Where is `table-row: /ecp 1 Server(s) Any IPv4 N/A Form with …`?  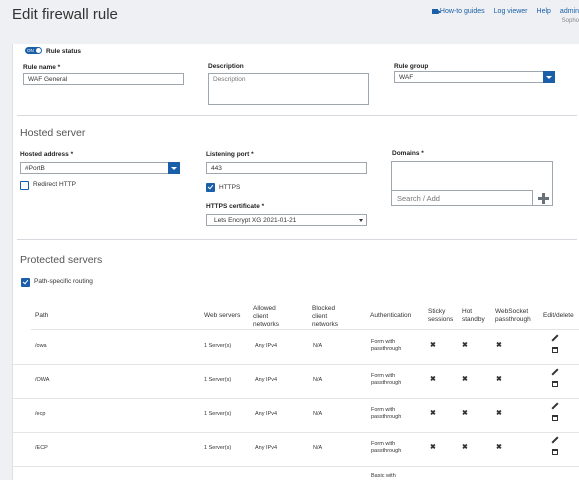
table-row: /ecp 1 Server(s) Any IPv4 N/A Form with … is located at coordinates (296, 415).